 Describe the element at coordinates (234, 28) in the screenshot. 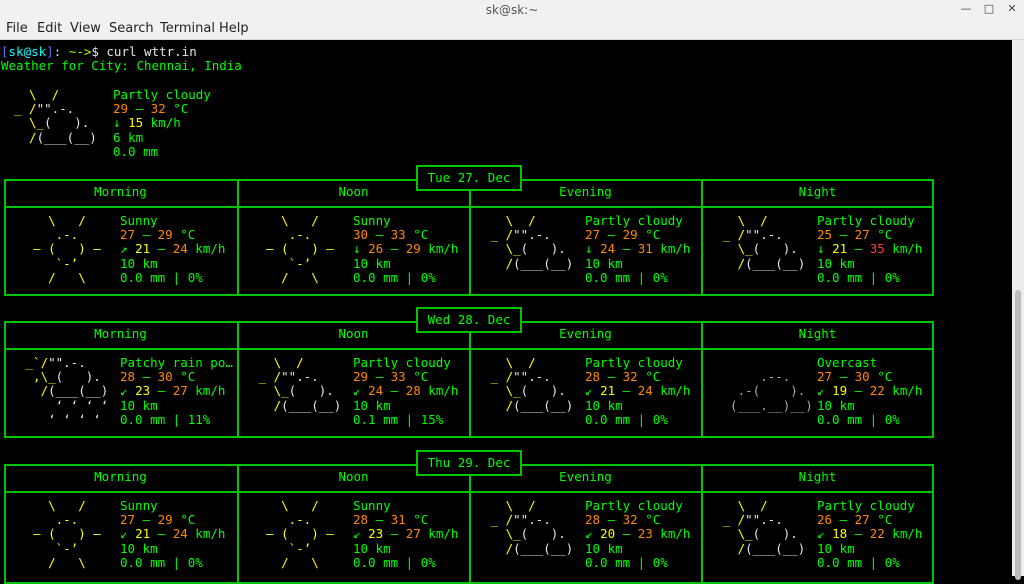

I see `menu-help: Help` at that location.